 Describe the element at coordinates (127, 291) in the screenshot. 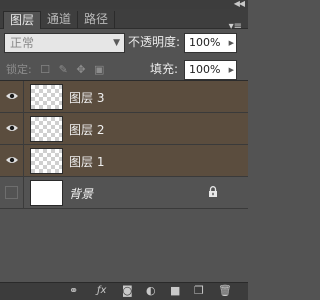

I see `mask-icon: ◙` at that location.